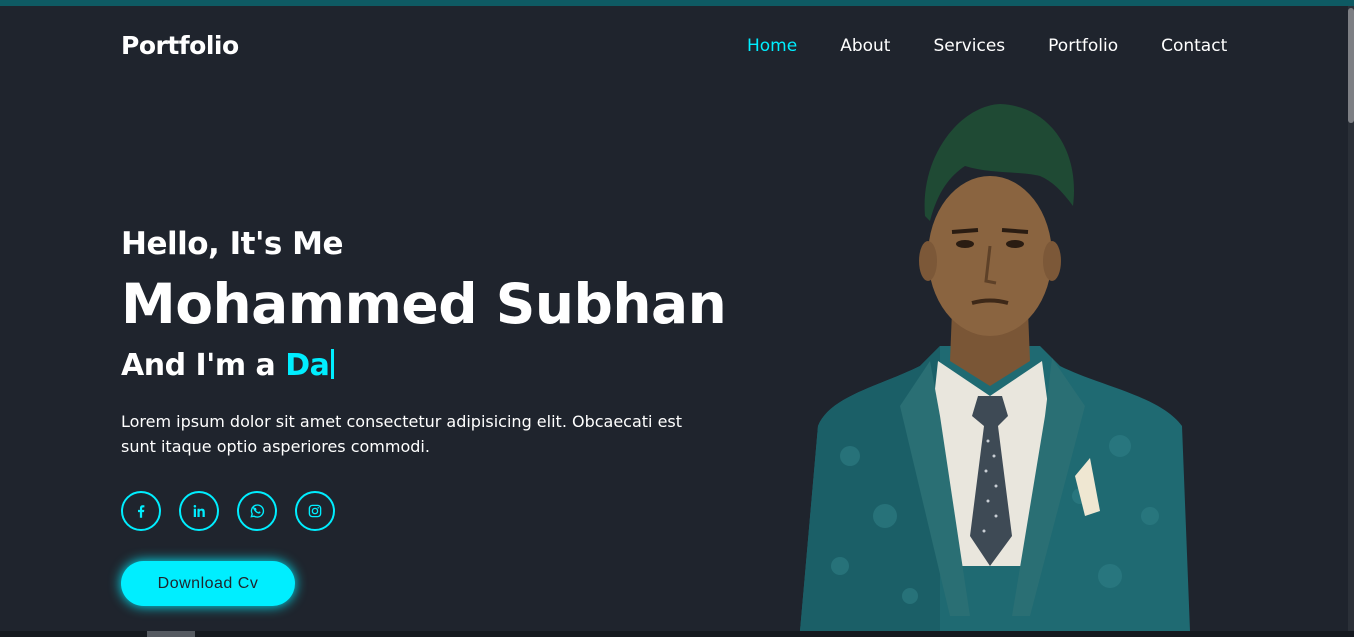 The width and height of the screenshot is (1354, 637). I want to click on linkedin-icon, so click(199, 511).